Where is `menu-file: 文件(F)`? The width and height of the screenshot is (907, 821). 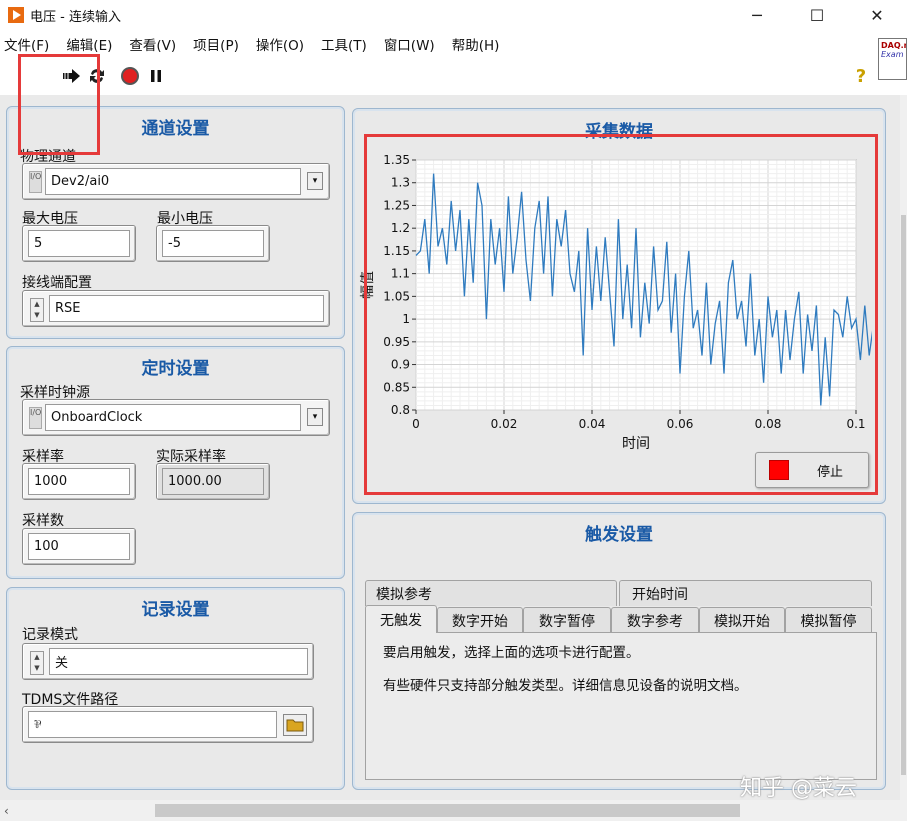 menu-file: 文件(F) is located at coordinates (29, 44).